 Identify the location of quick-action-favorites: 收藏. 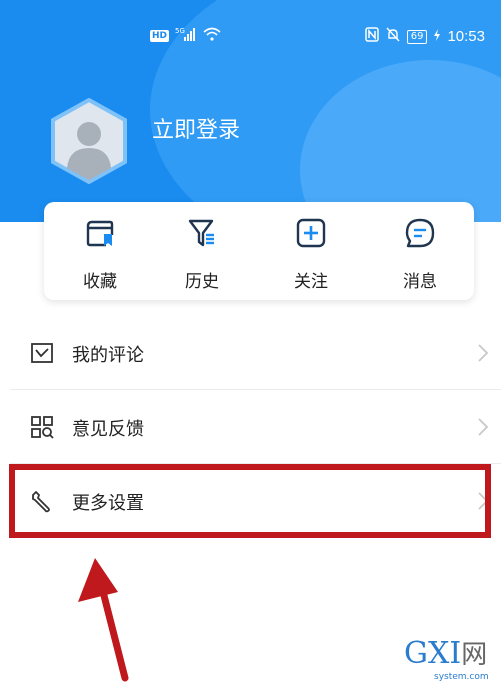
(100, 252).